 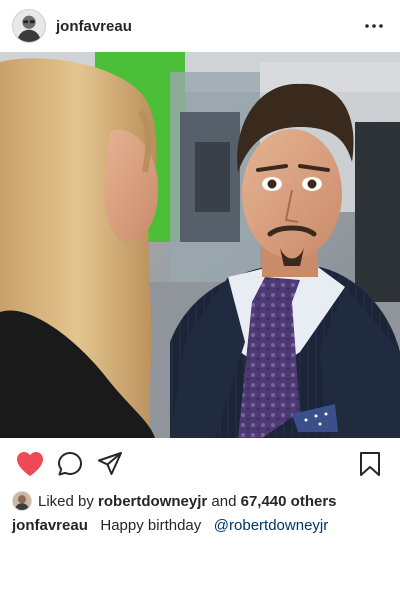 I want to click on comment-button, so click(x=70, y=464).